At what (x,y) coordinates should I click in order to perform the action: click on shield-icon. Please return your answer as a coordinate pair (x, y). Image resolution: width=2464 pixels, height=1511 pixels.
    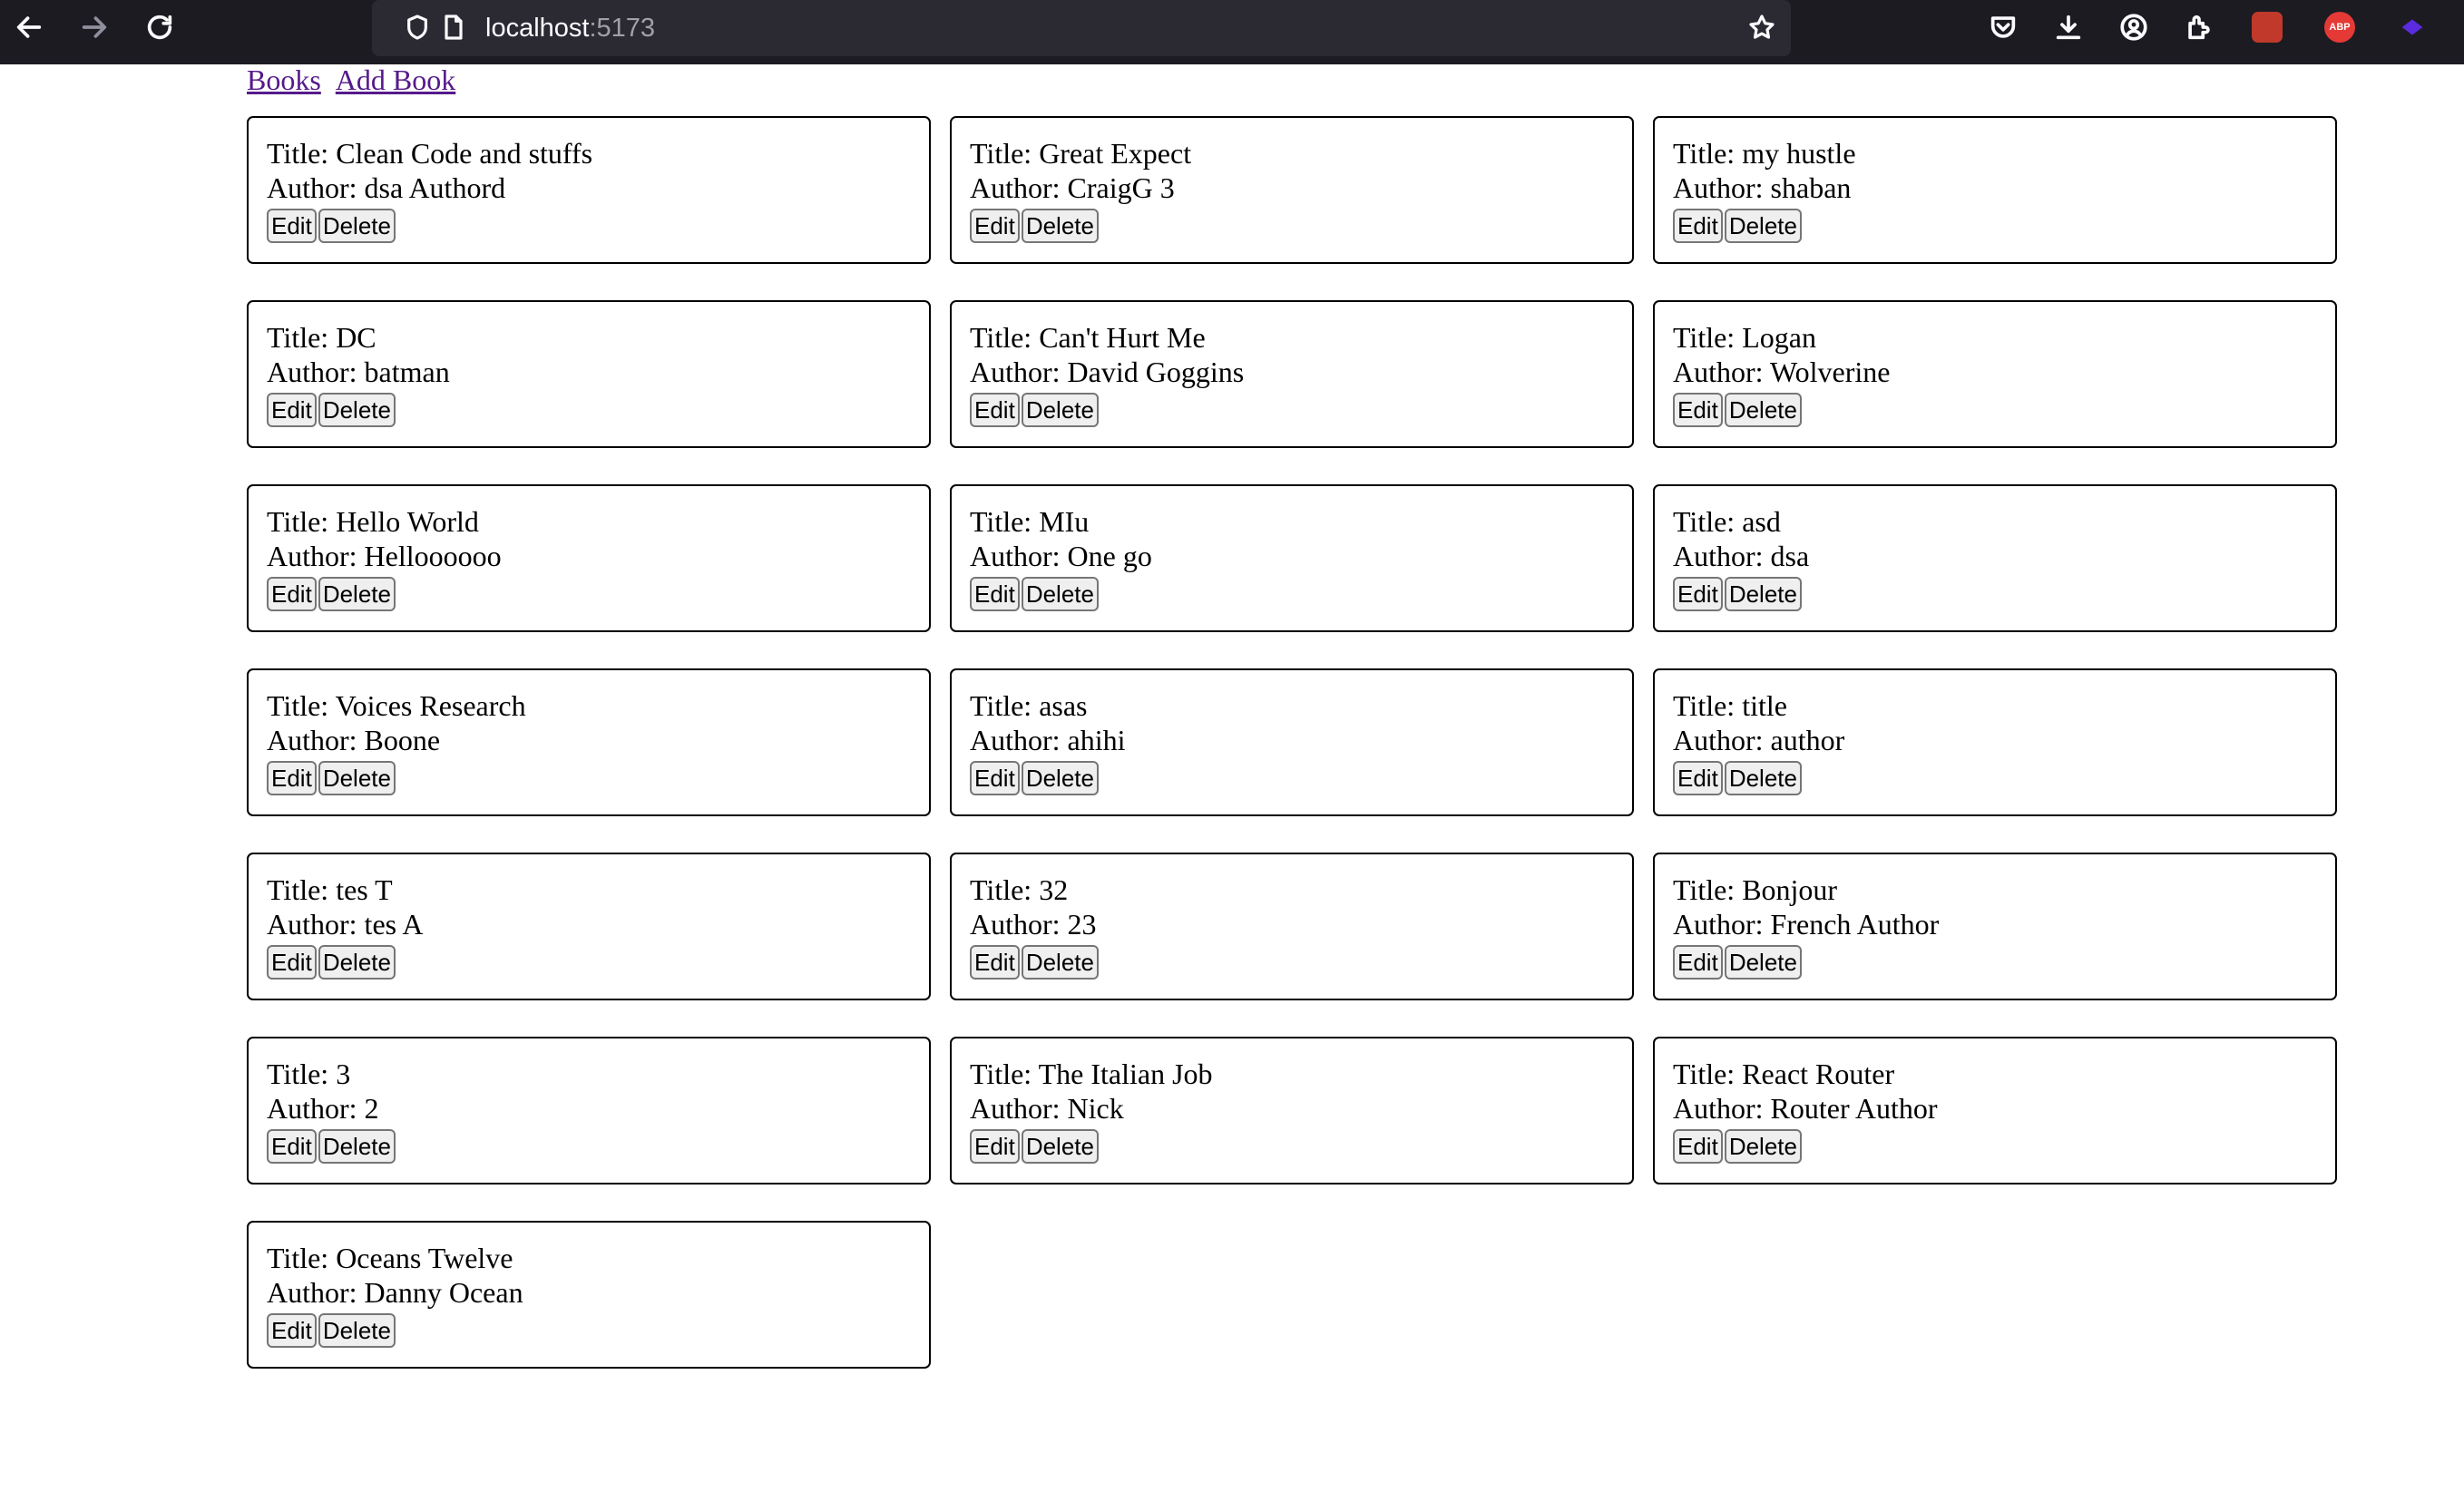
    Looking at the image, I should click on (417, 27).